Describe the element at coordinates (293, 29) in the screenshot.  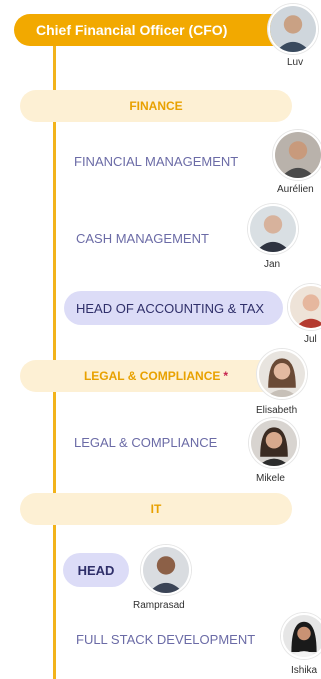
I see `avatar-luv` at that location.